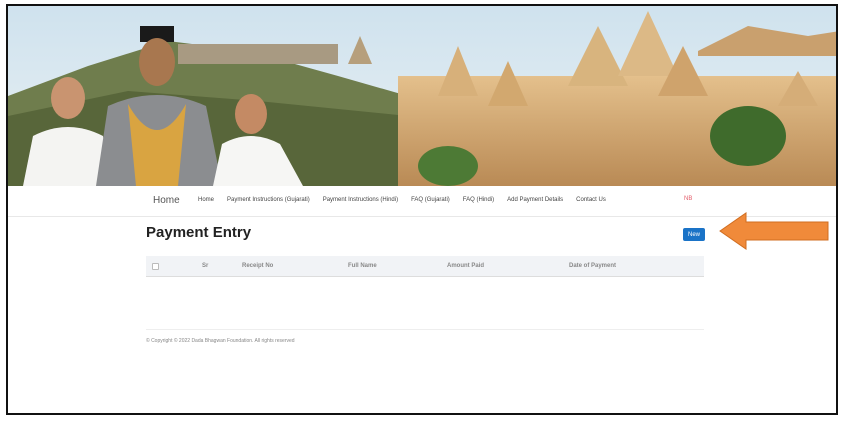 This screenshot has width=846, height=421. What do you see at coordinates (694, 234) in the screenshot?
I see `new-button: New` at bounding box center [694, 234].